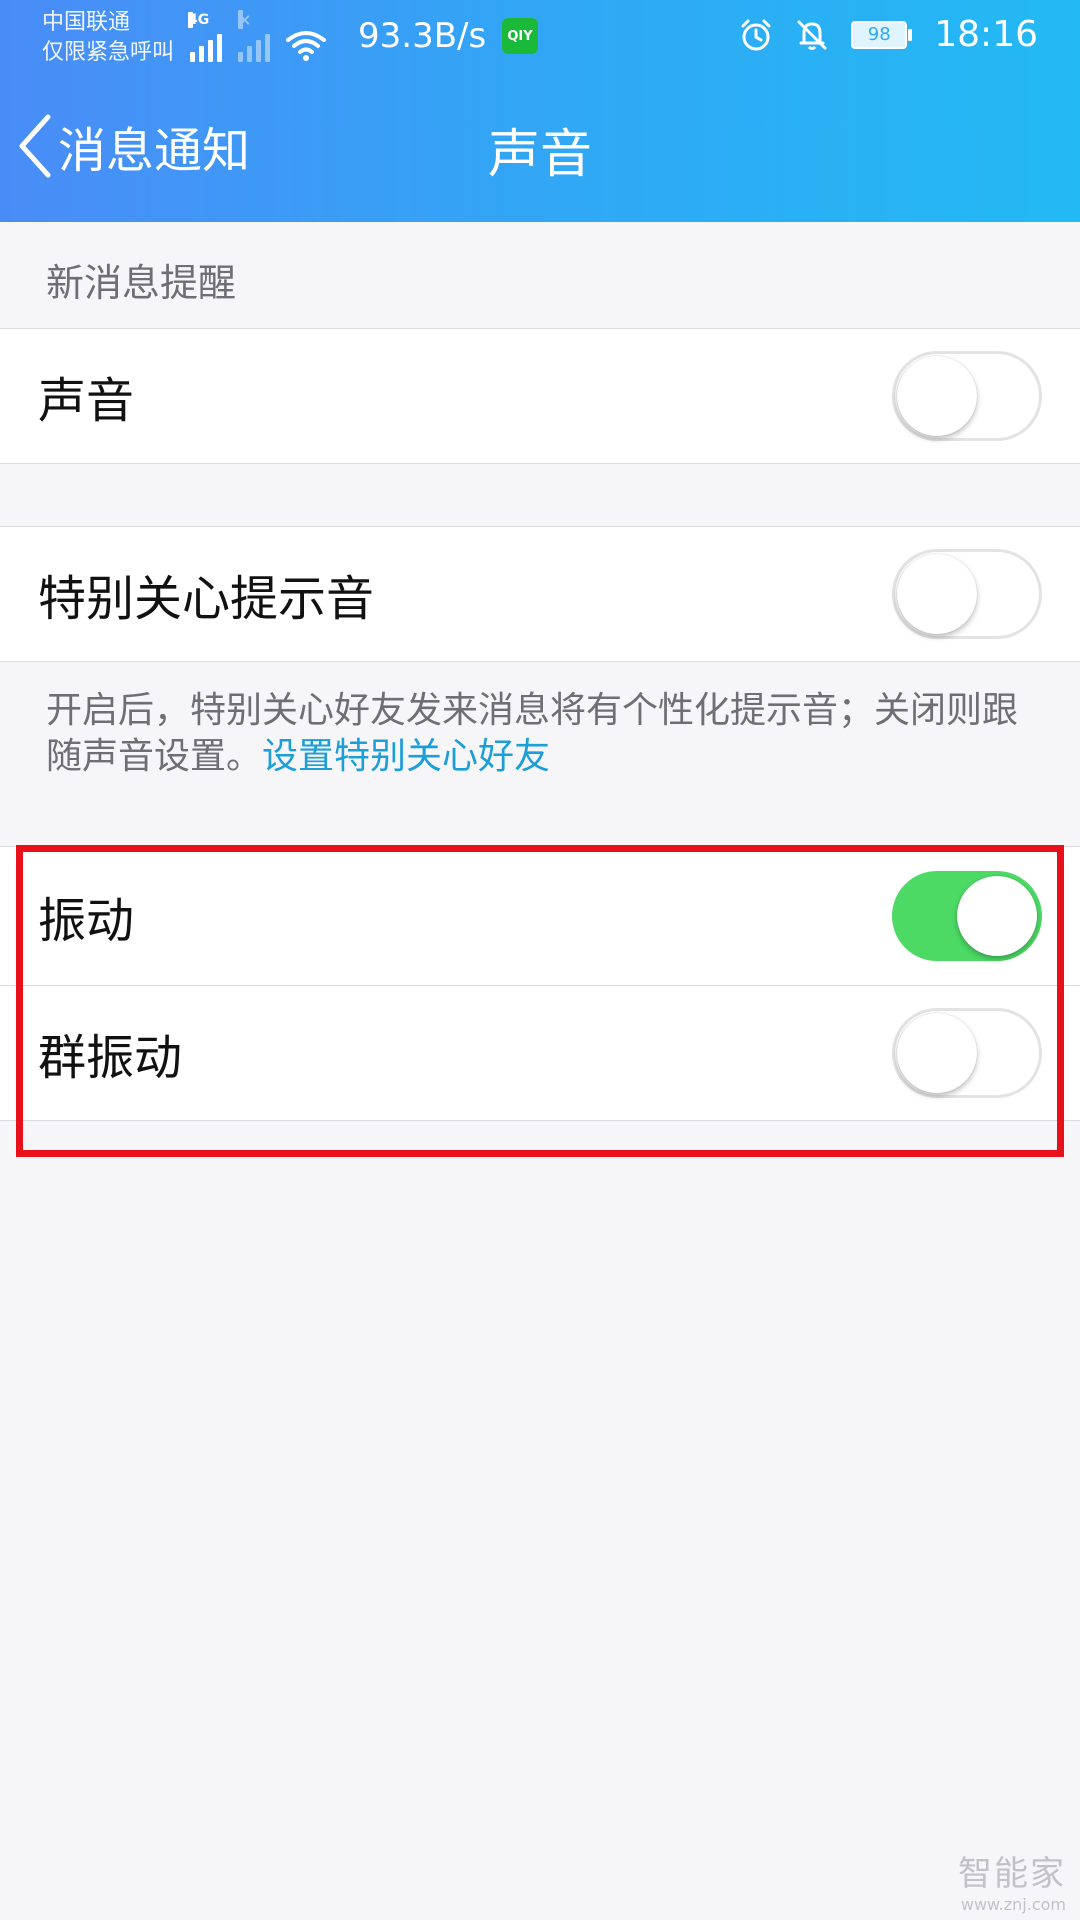 This screenshot has height=1920, width=1080. I want to click on carrier-name: 中国联通, so click(86, 22).